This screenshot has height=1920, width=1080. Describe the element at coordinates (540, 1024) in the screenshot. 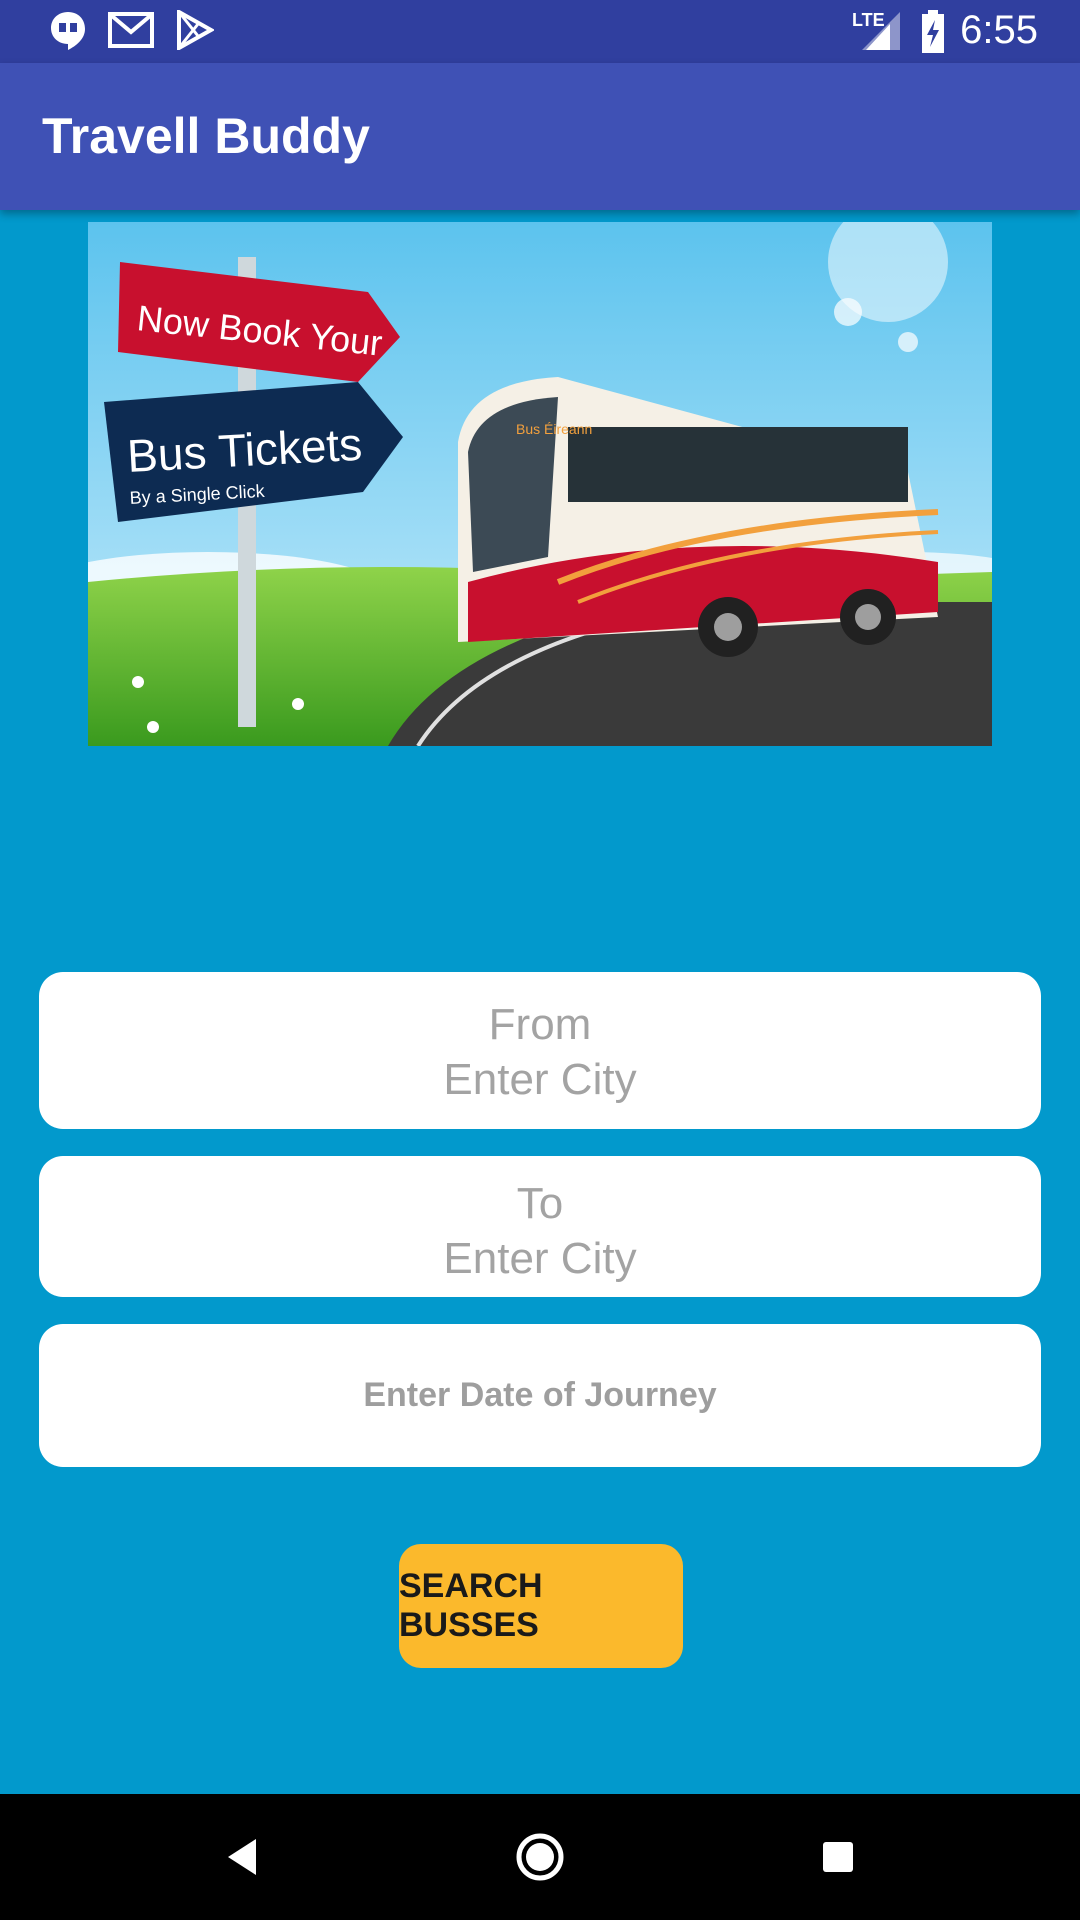

I see `from-label: From` at that location.